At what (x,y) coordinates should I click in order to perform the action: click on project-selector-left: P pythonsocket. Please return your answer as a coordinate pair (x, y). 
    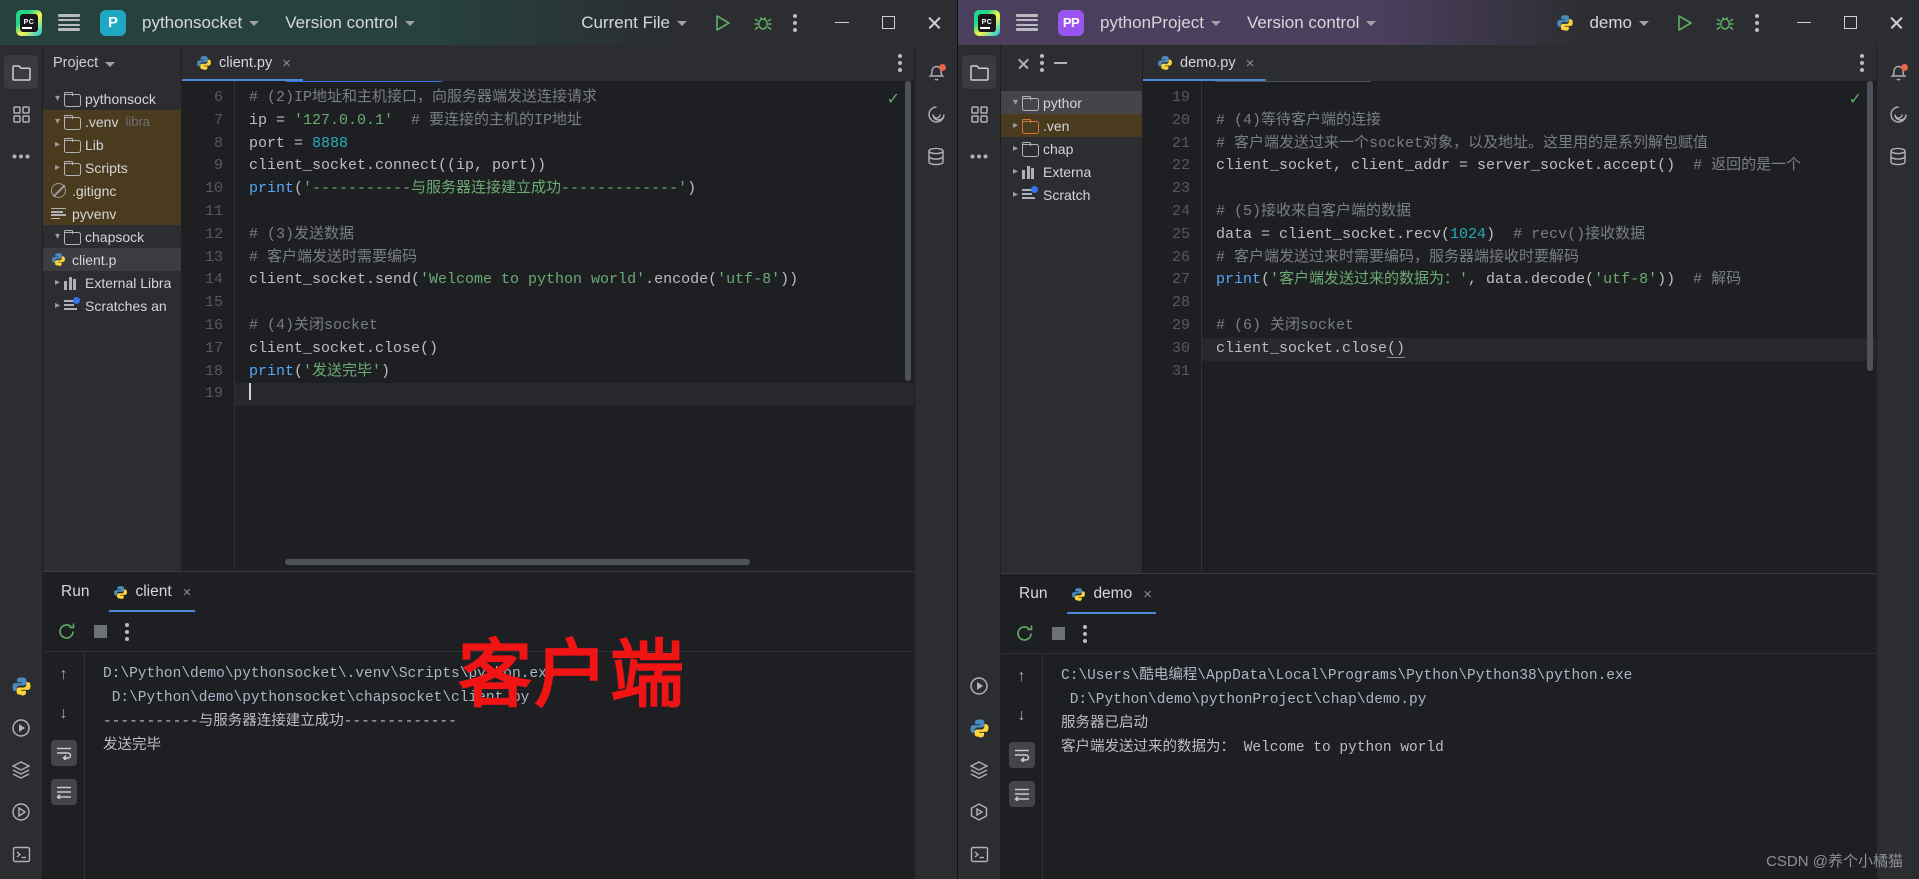
    Looking at the image, I should click on (180, 22).